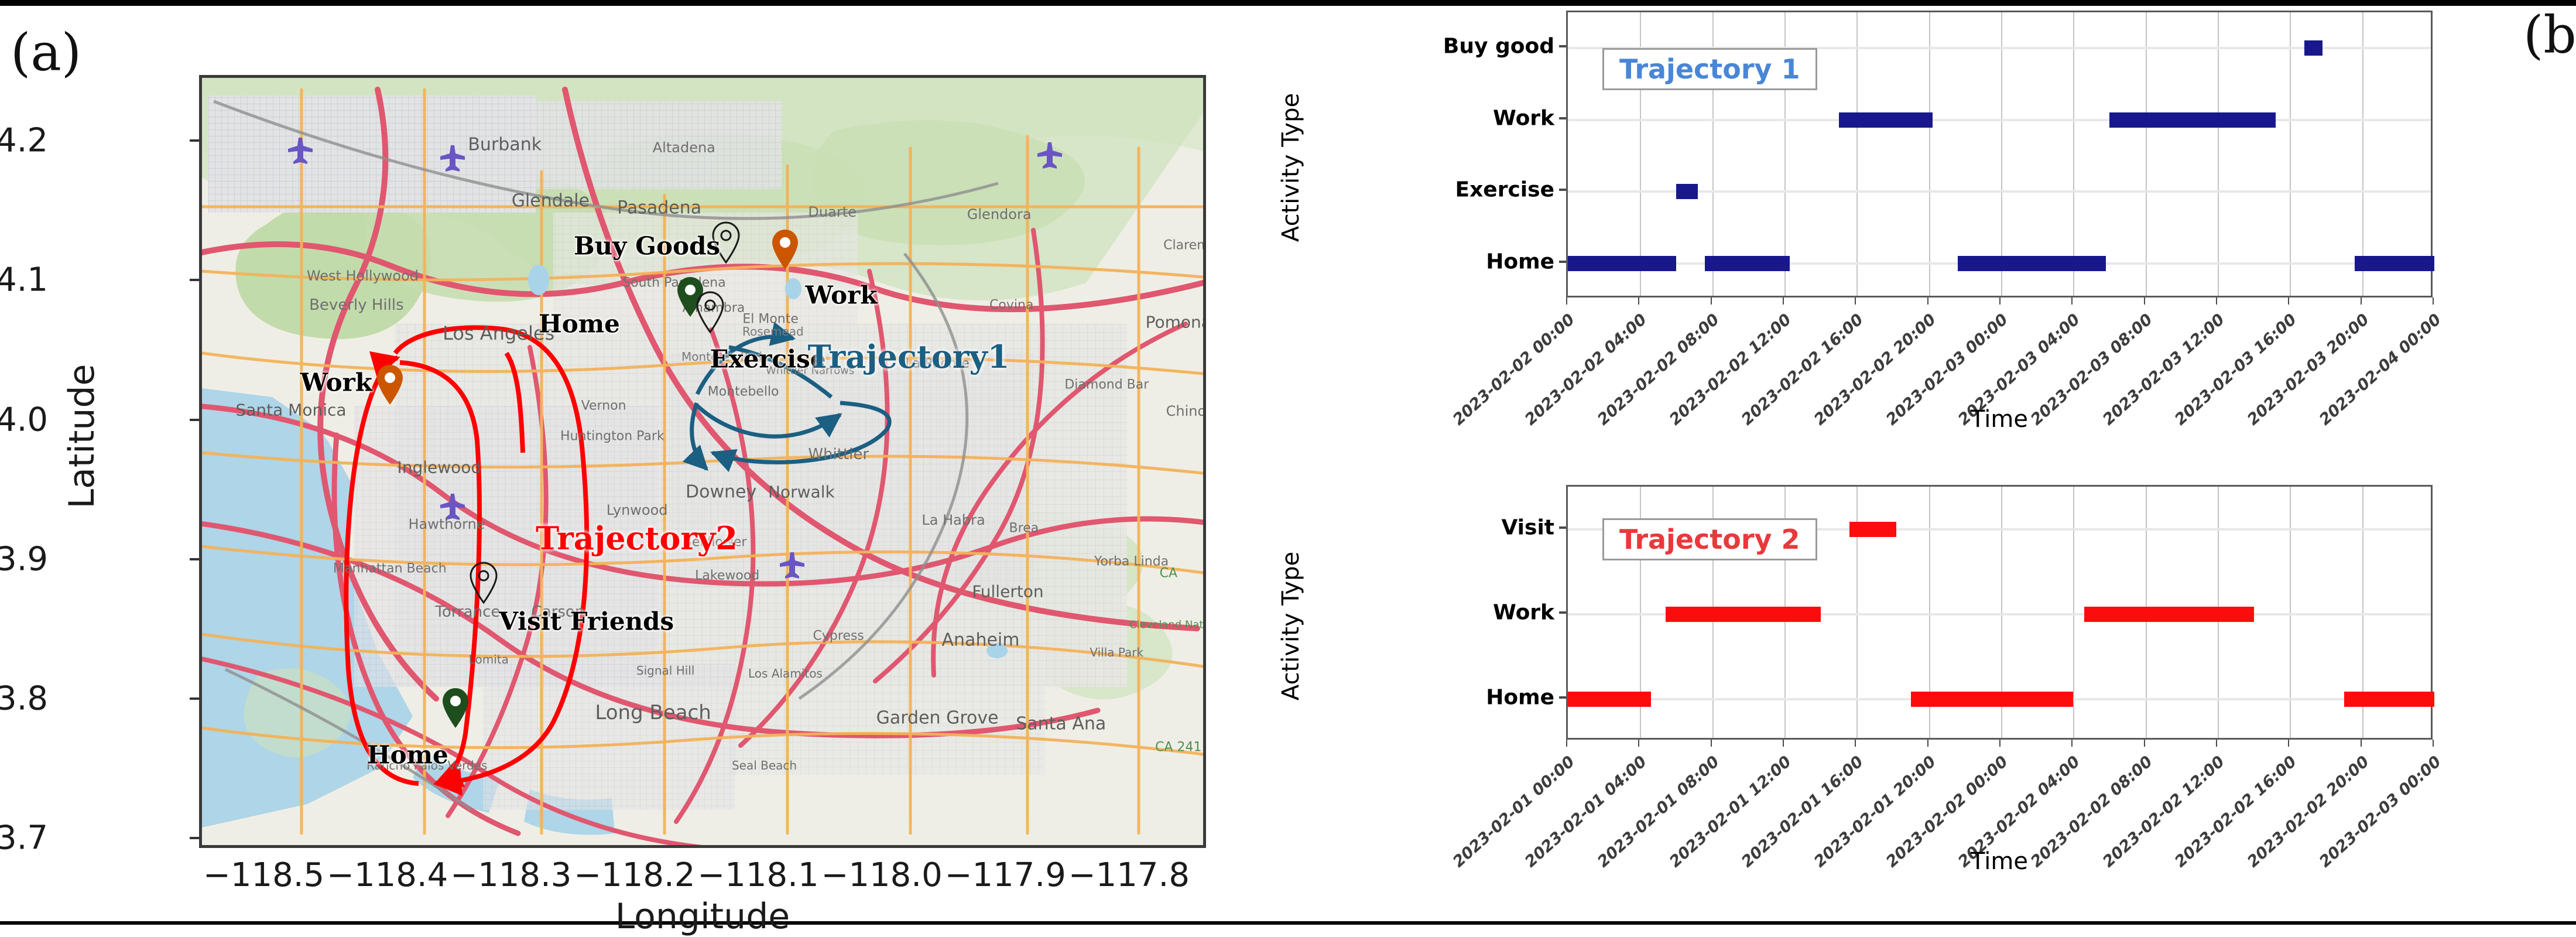 The width and height of the screenshot is (2576, 937). What do you see at coordinates (586, 621) in the screenshot?
I see `poi-label-visit-friends: Visit Friends` at bounding box center [586, 621].